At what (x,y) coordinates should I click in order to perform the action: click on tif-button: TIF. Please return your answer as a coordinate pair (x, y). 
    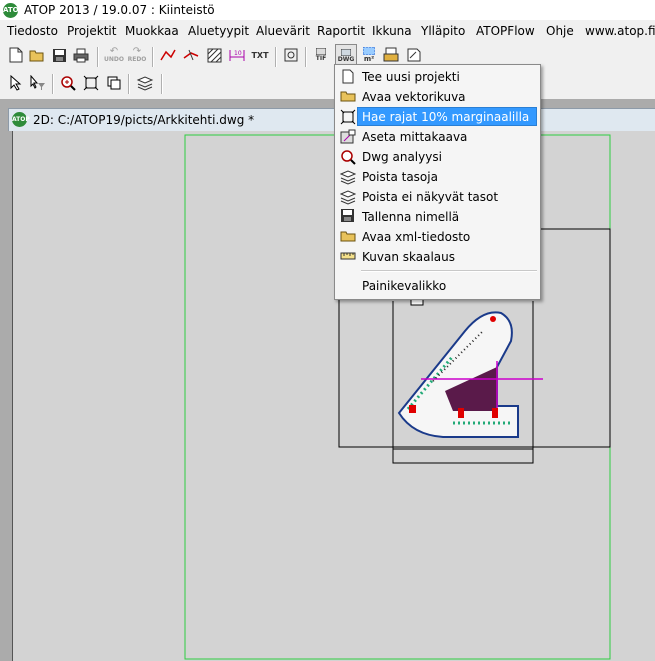
    Looking at the image, I should click on (321, 55).